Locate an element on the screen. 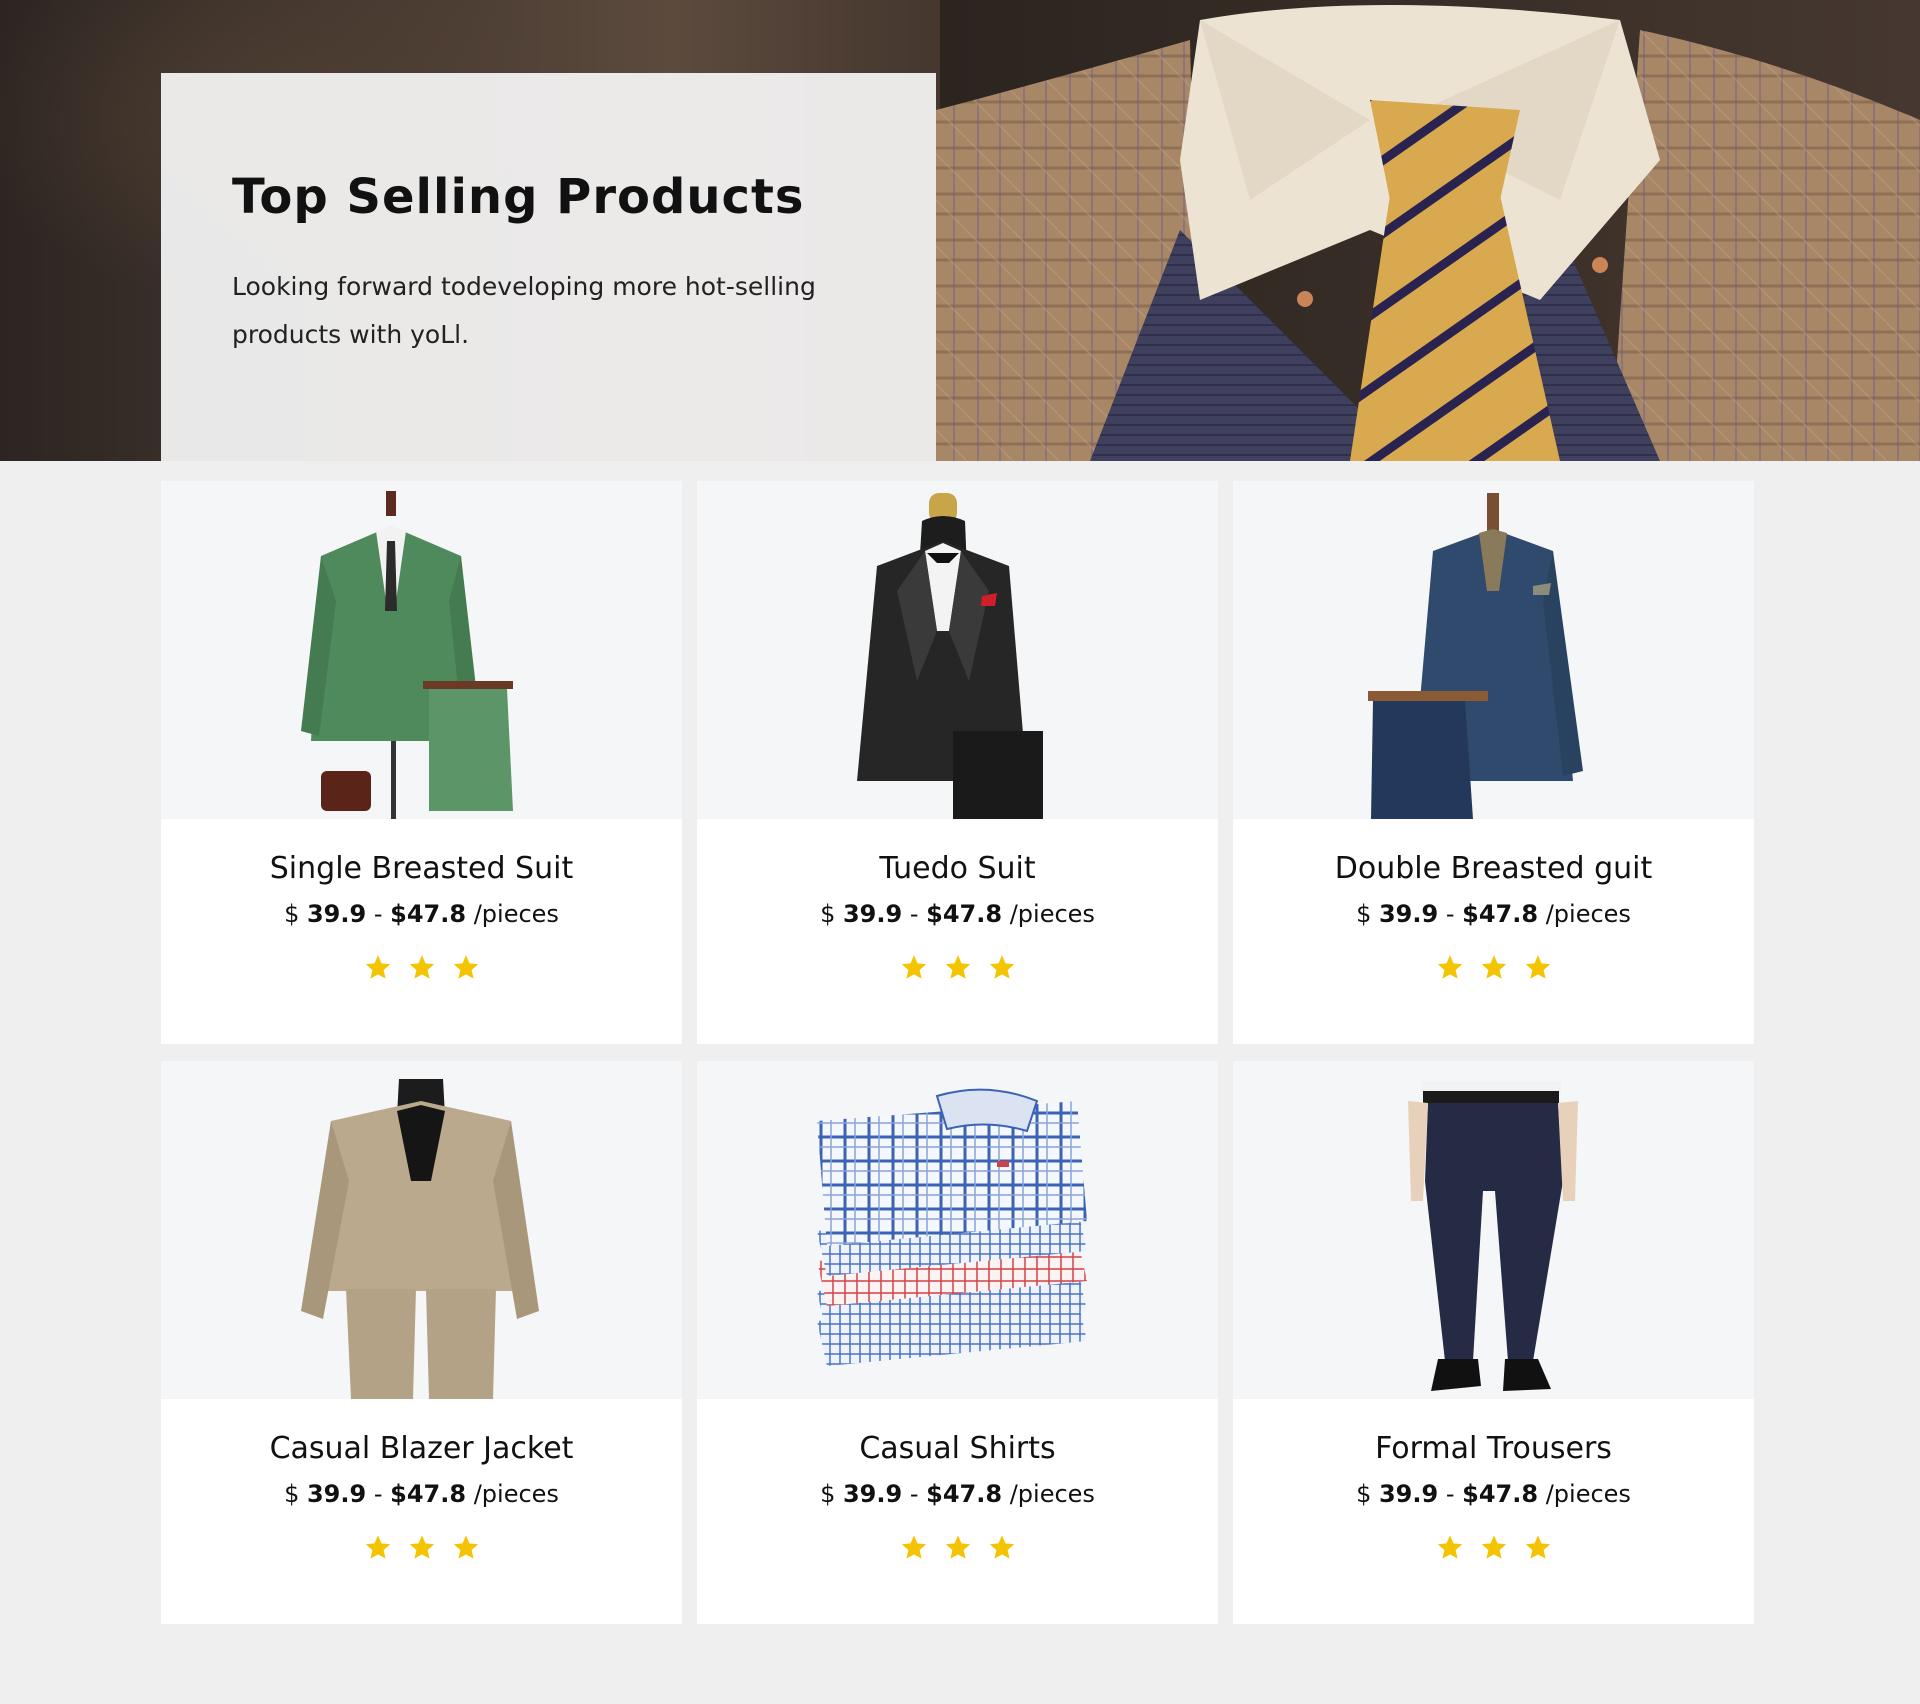 The width and height of the screenshot is (1920, 1704). product-card: Formal Trousers $ 39.9 - $47.8 /pieces is located at coordinates (1493, 1342).